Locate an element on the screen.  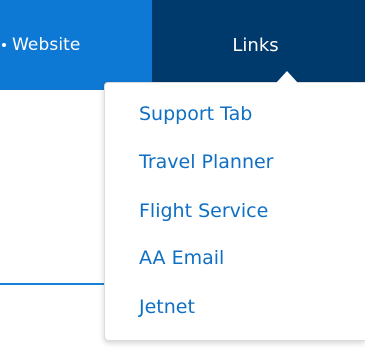
menu-item-flight-service: Flight Service is located at coordinates (203, 211).